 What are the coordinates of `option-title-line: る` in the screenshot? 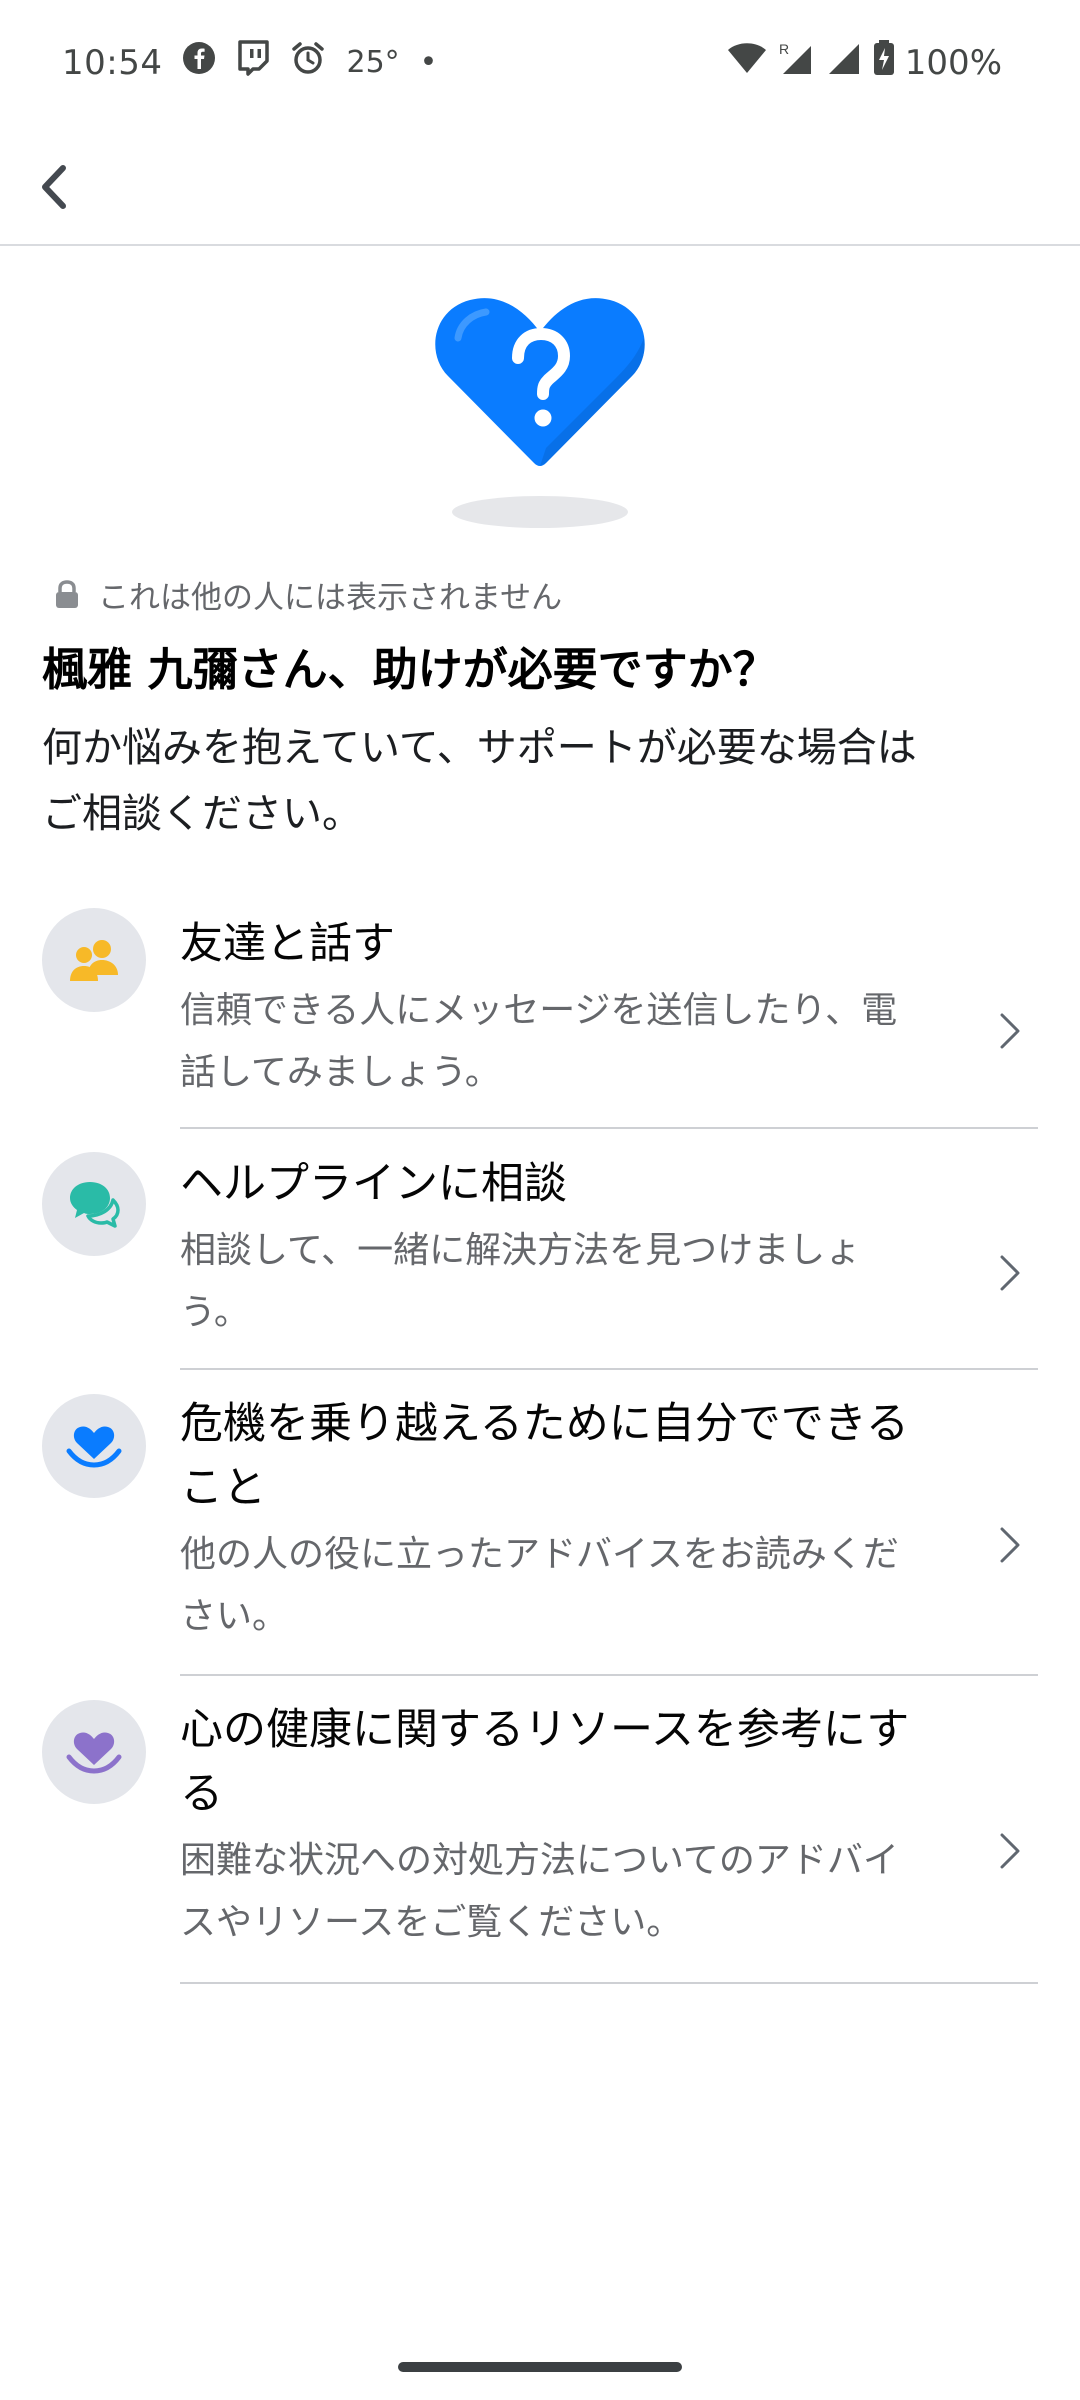 It's located at (201, 1794).